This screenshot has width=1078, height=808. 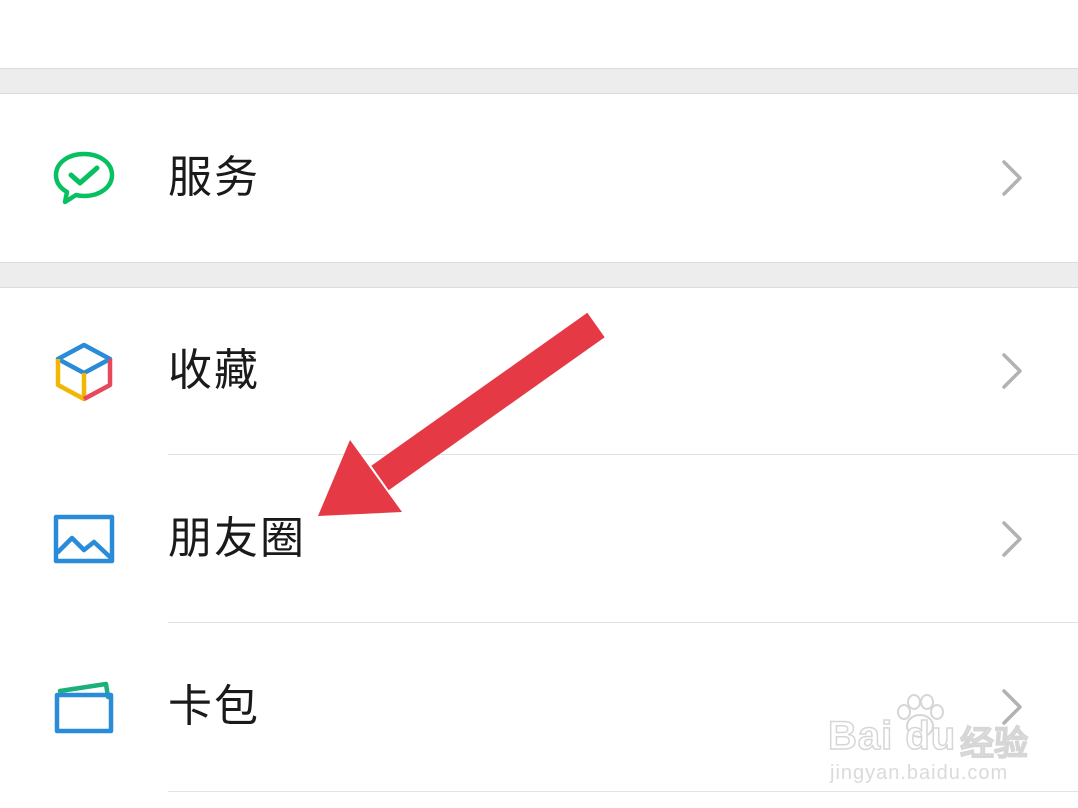 What do you see at coordinates (84, 178) in the screenshot?
I see `wechat-pay-icon` at bounding box center [84, 178].